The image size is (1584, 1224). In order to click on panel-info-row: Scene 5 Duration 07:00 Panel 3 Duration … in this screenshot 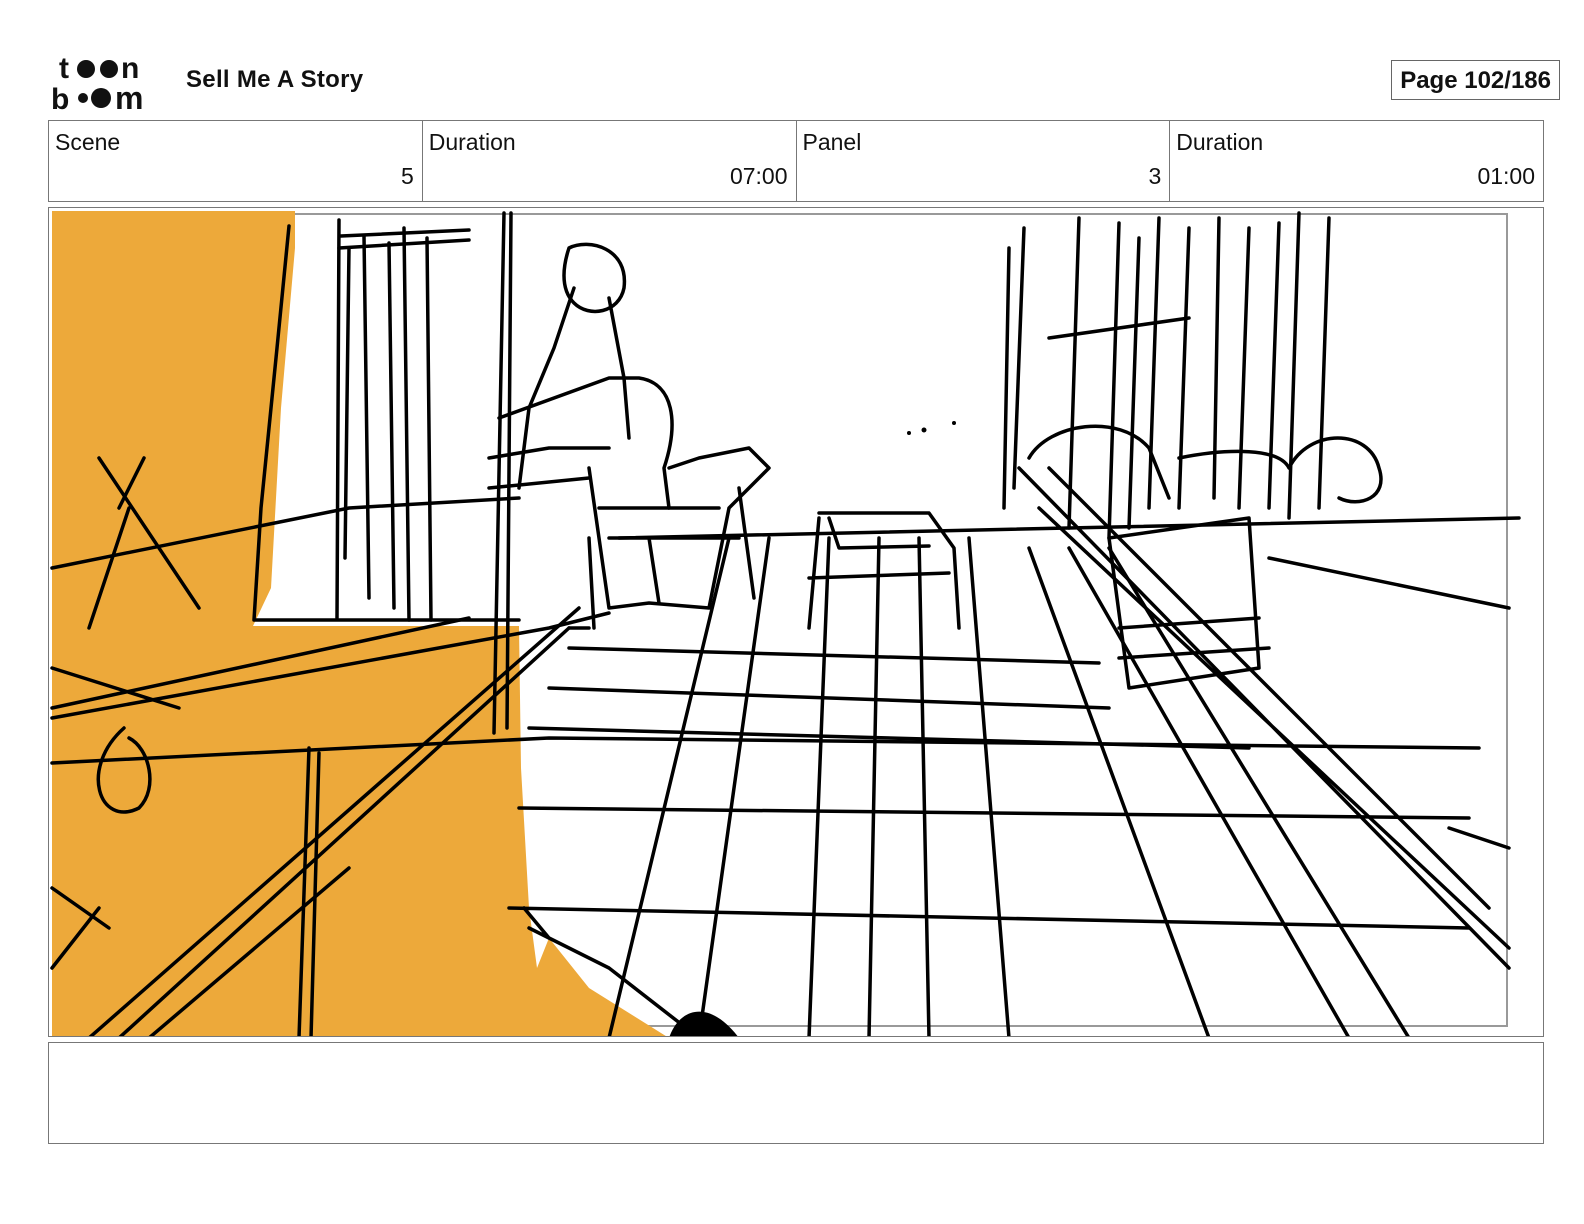, I will do `click(796, 161)`.